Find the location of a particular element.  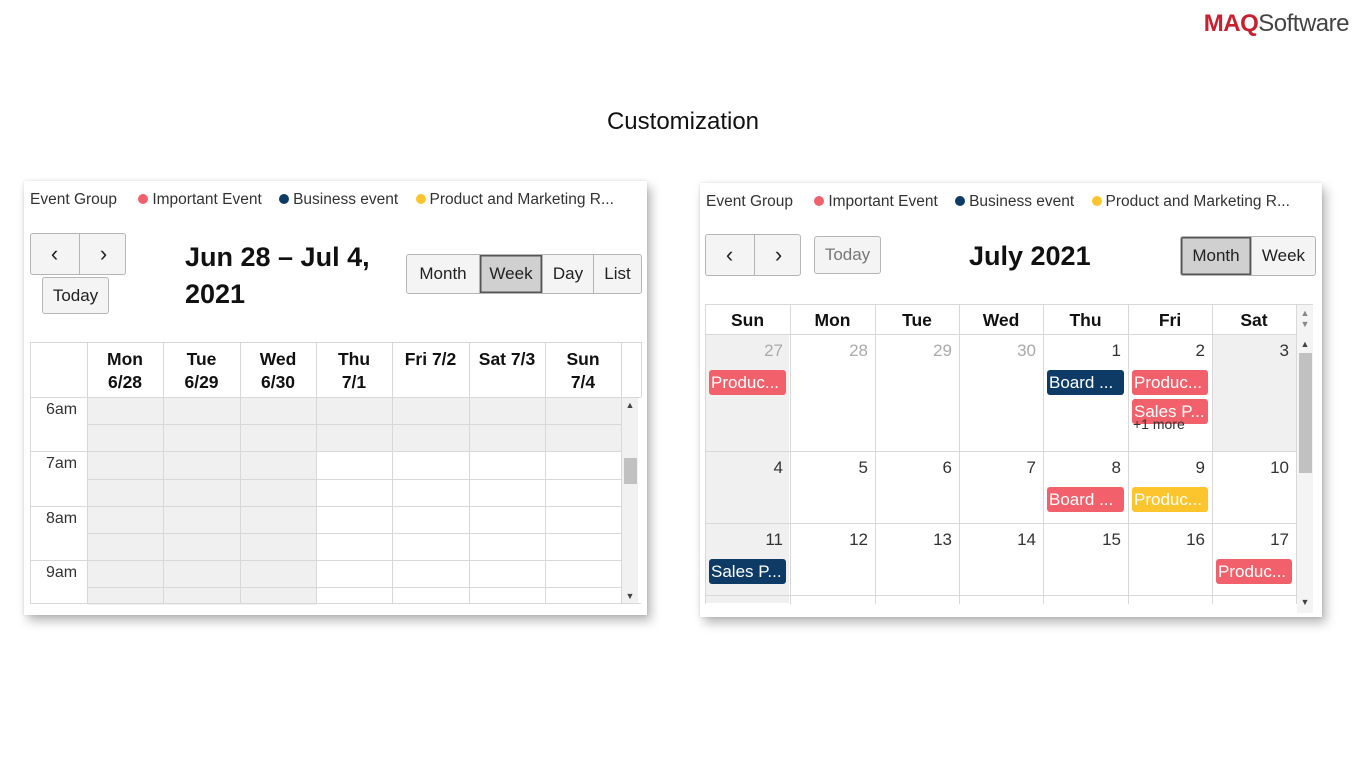

day-header-line1: Fri 7/2 is located at coordinates (430, 359).